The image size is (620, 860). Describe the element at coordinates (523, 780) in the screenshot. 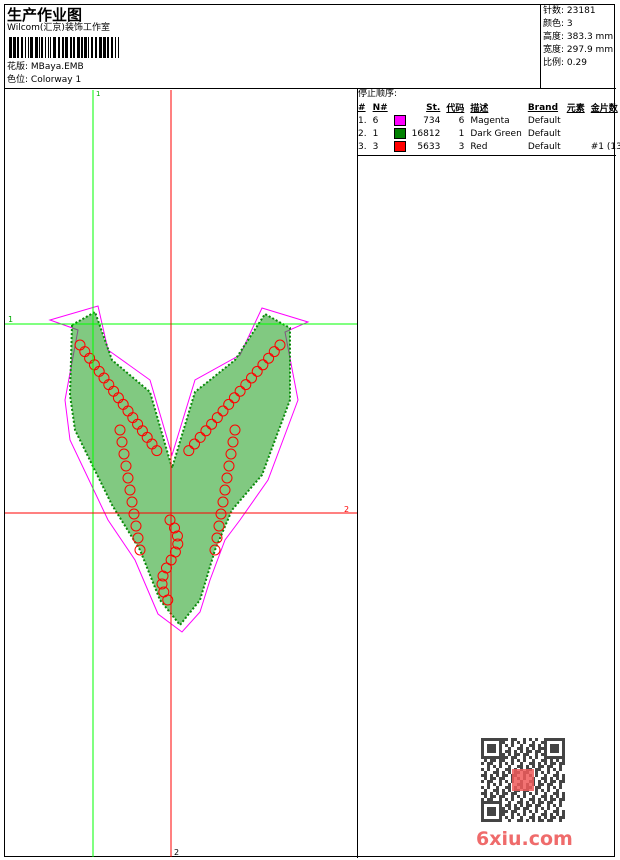

I see `seal-logo` at that location.